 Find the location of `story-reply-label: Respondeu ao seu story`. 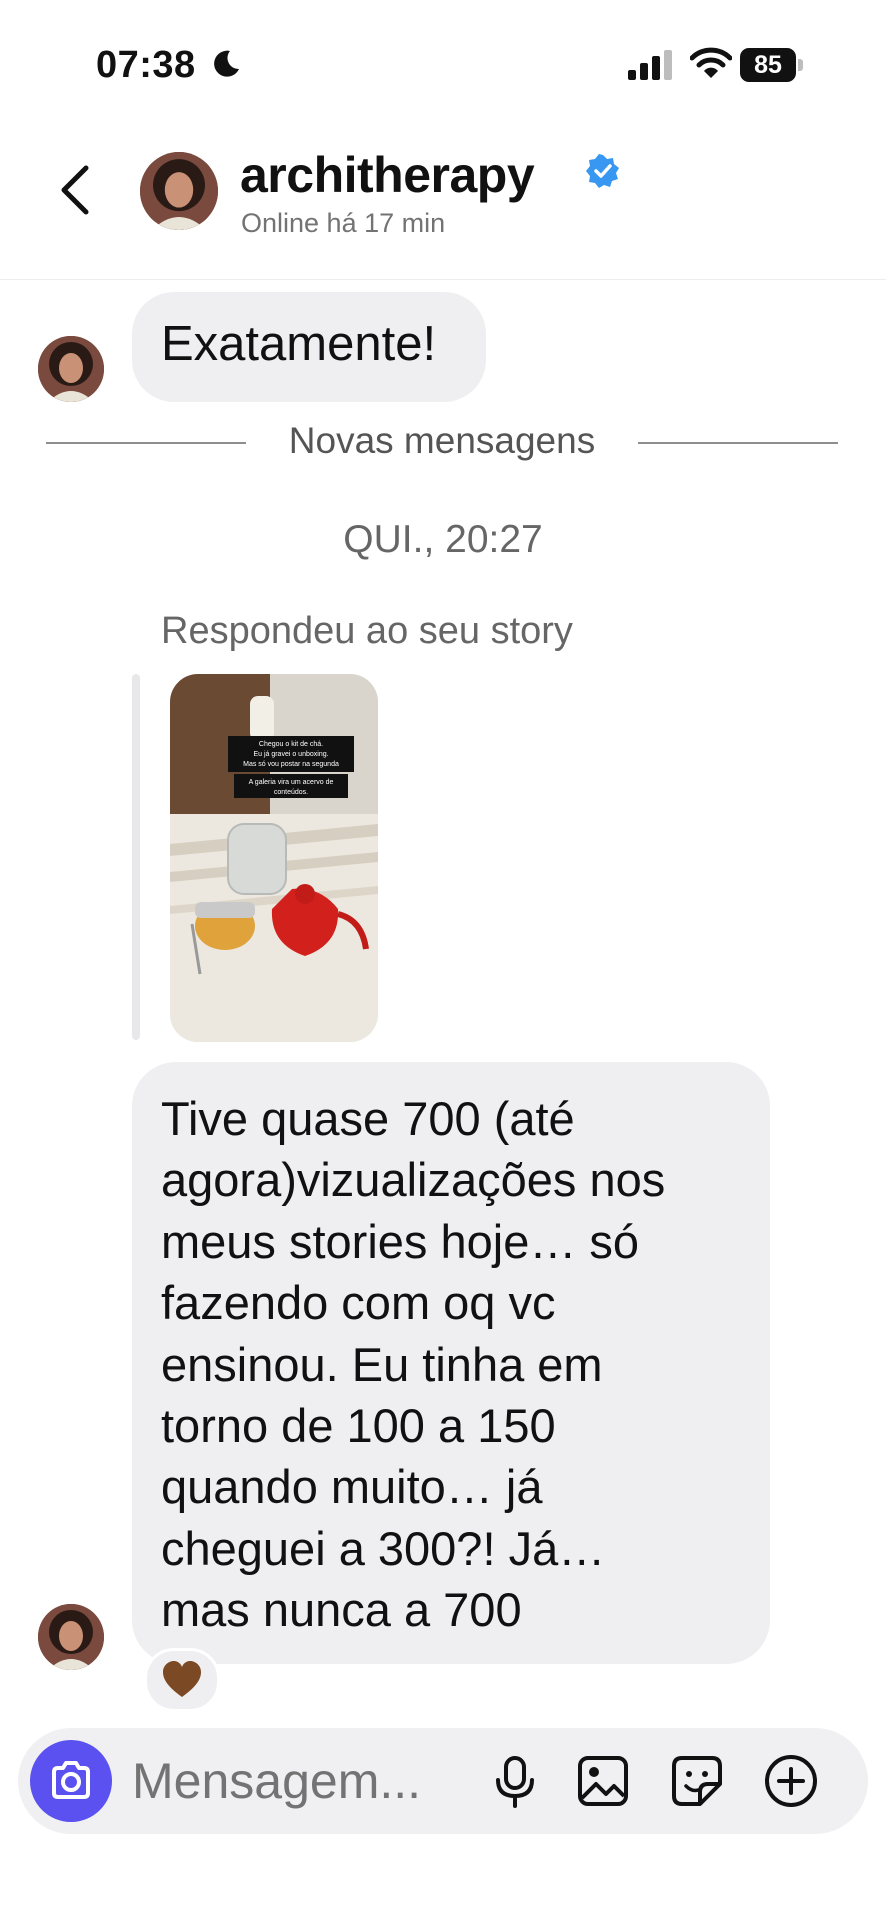

story-reply-label: Respondeu ao seu story is located at coordinates (367, 631).